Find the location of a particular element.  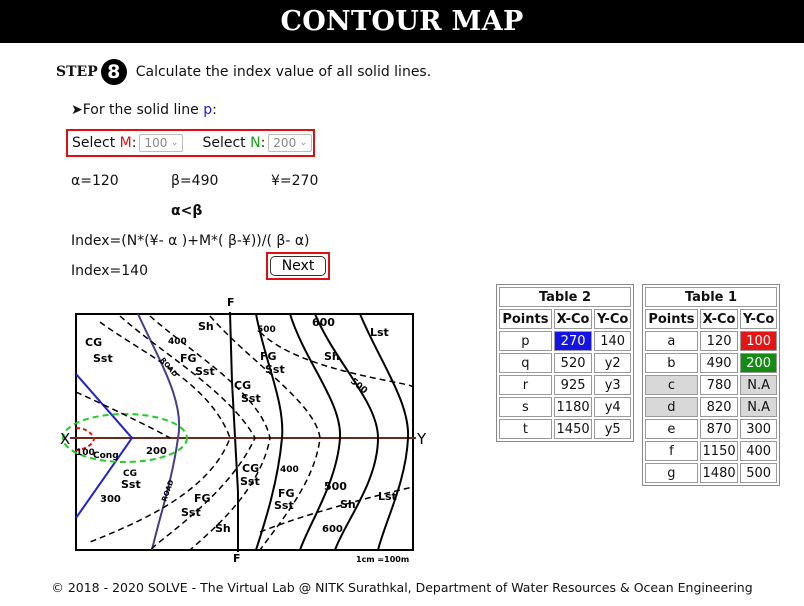

table-cell: 400 is located at coordinates (758, 451).